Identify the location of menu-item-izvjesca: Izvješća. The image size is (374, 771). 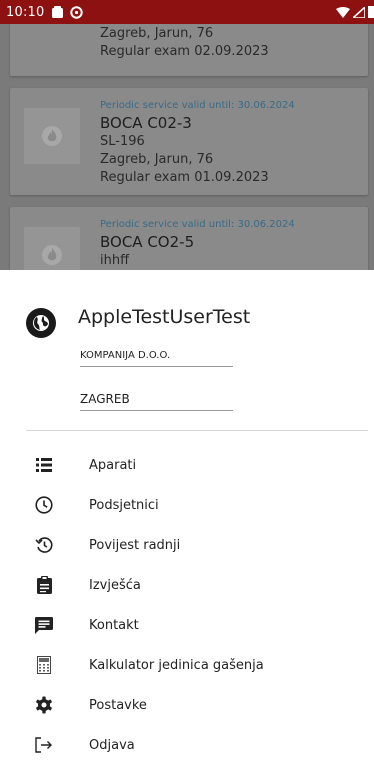
(187, 585).